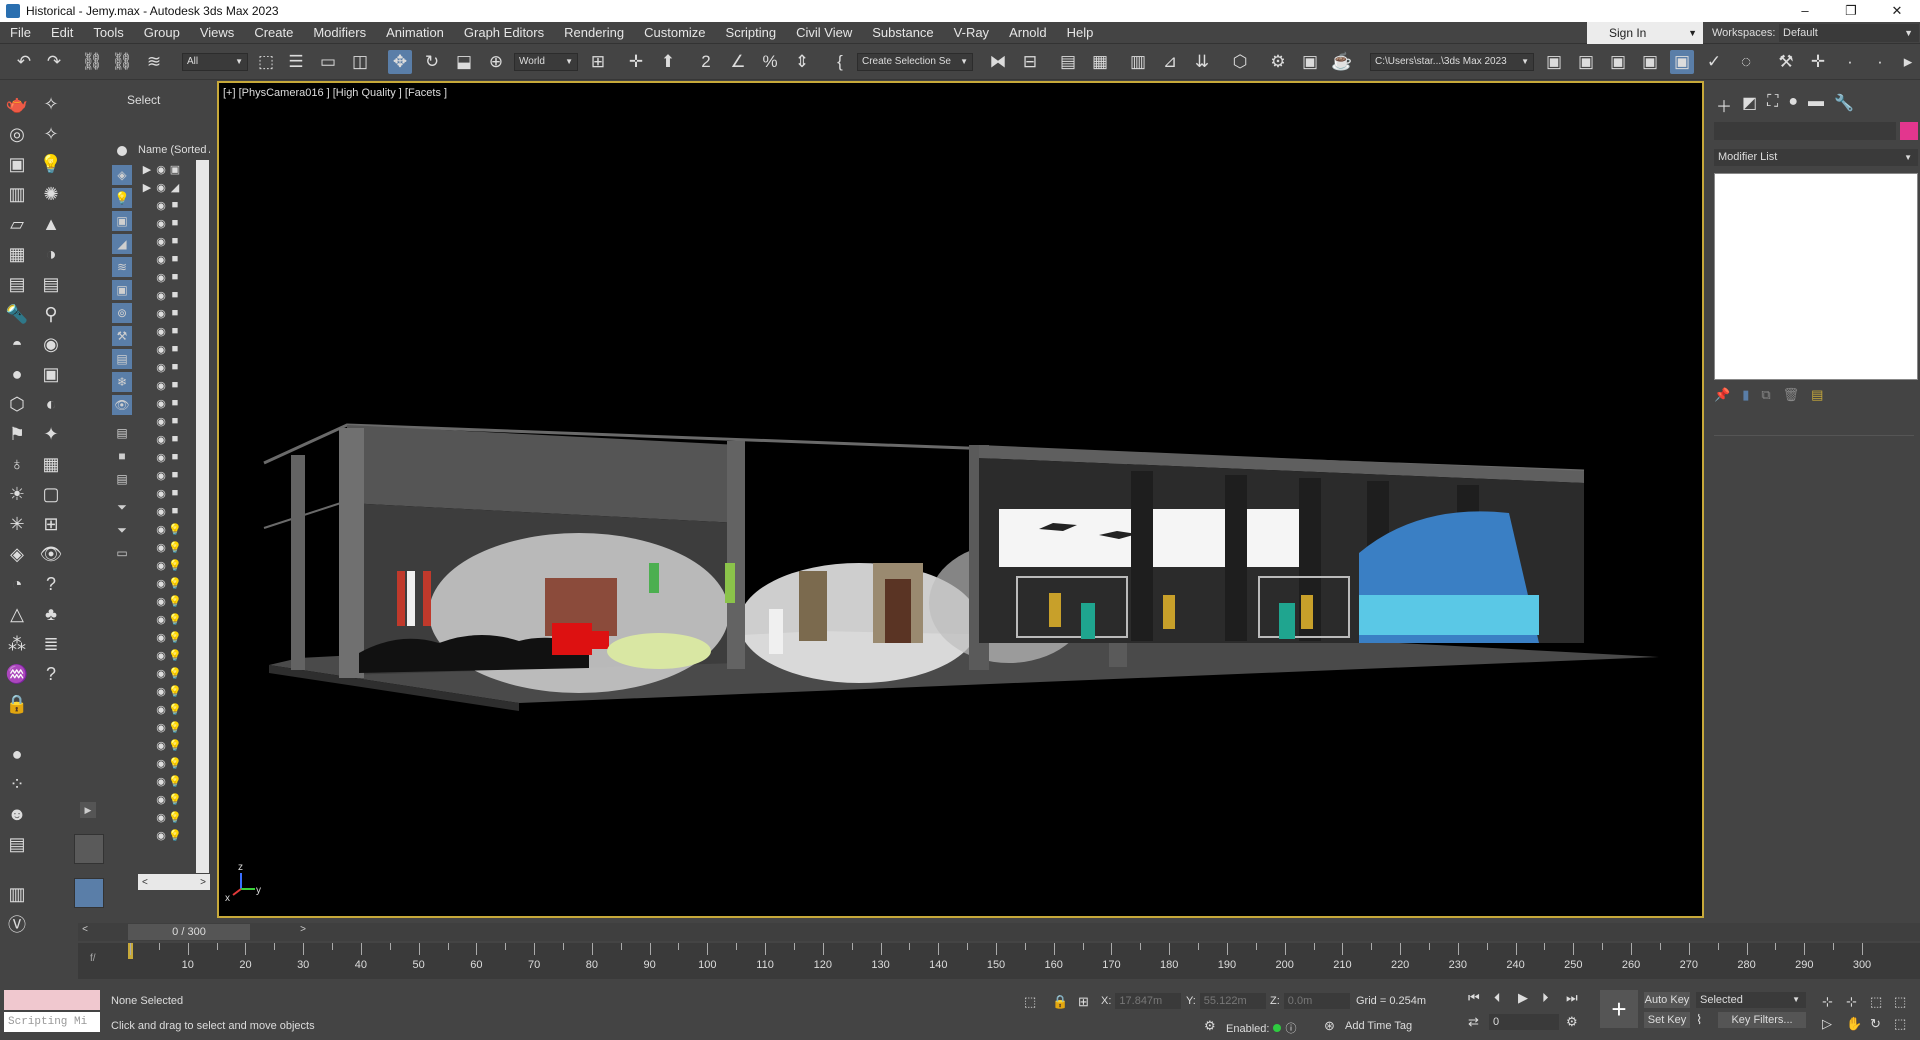 Image resolution: width=1920 pixels, height=1040 pixels. I want to click on close-button: ✕, so click(1897, 11).